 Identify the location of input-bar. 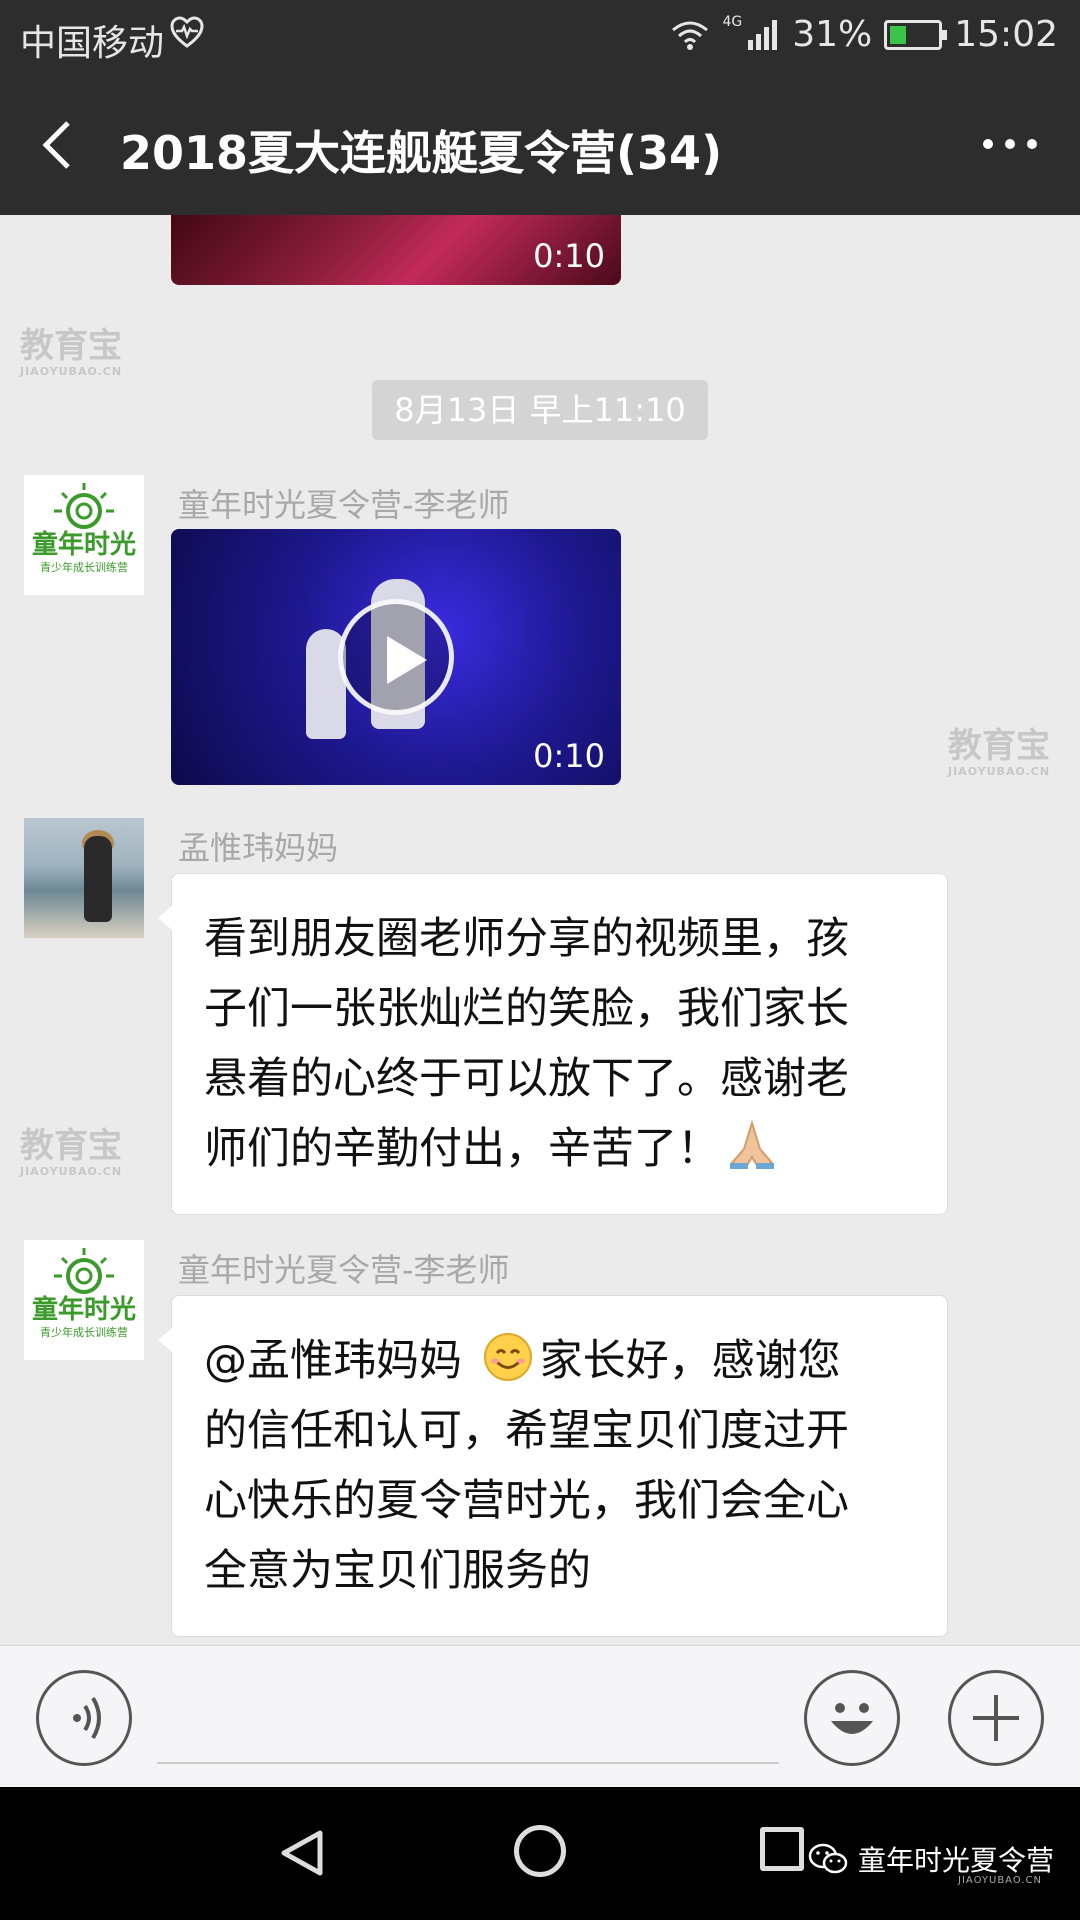
(540, 1716).